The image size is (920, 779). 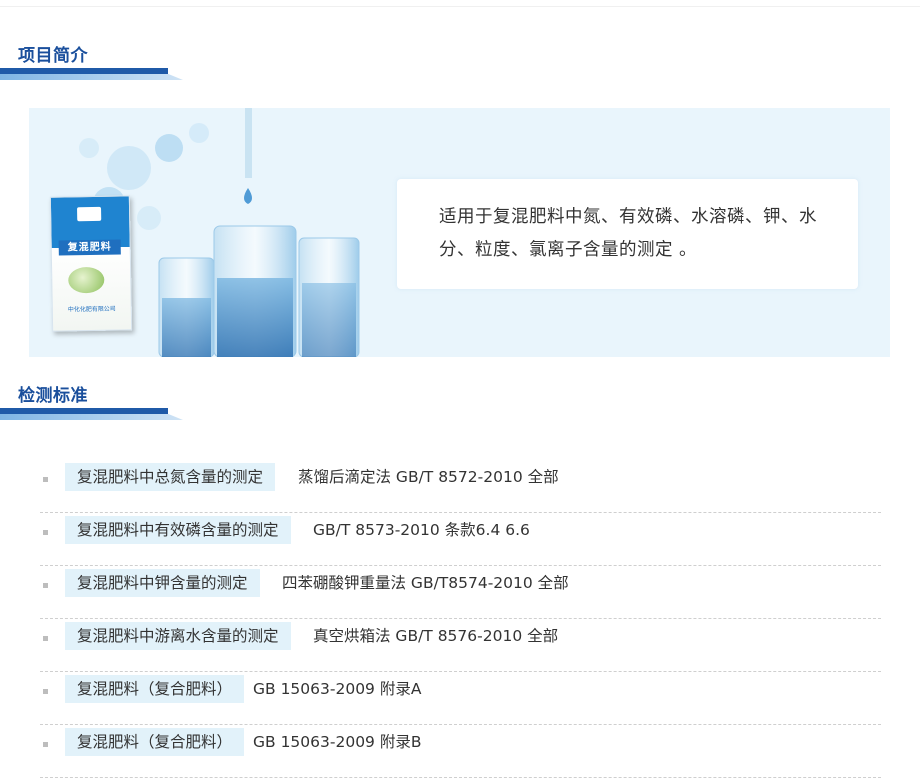 I want to click on standard-item: 复混肥料中总氮含量的测定, so click(x=170, y=477).